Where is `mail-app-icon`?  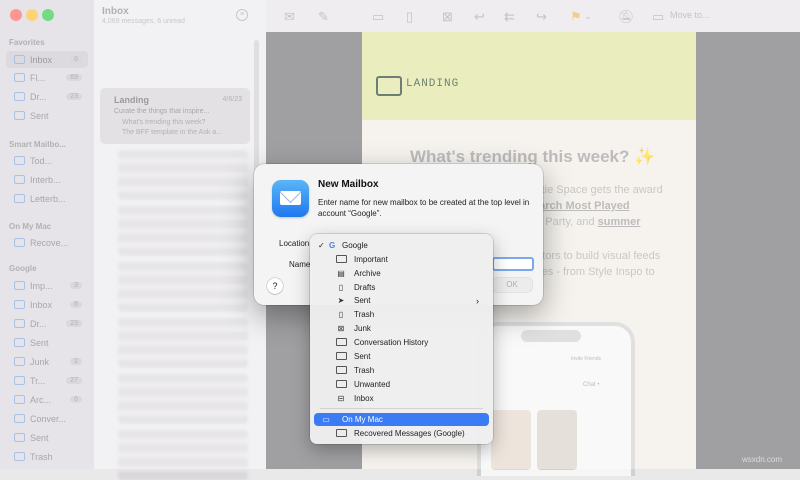 mail-app-icon is located at coordinates (290, 198).